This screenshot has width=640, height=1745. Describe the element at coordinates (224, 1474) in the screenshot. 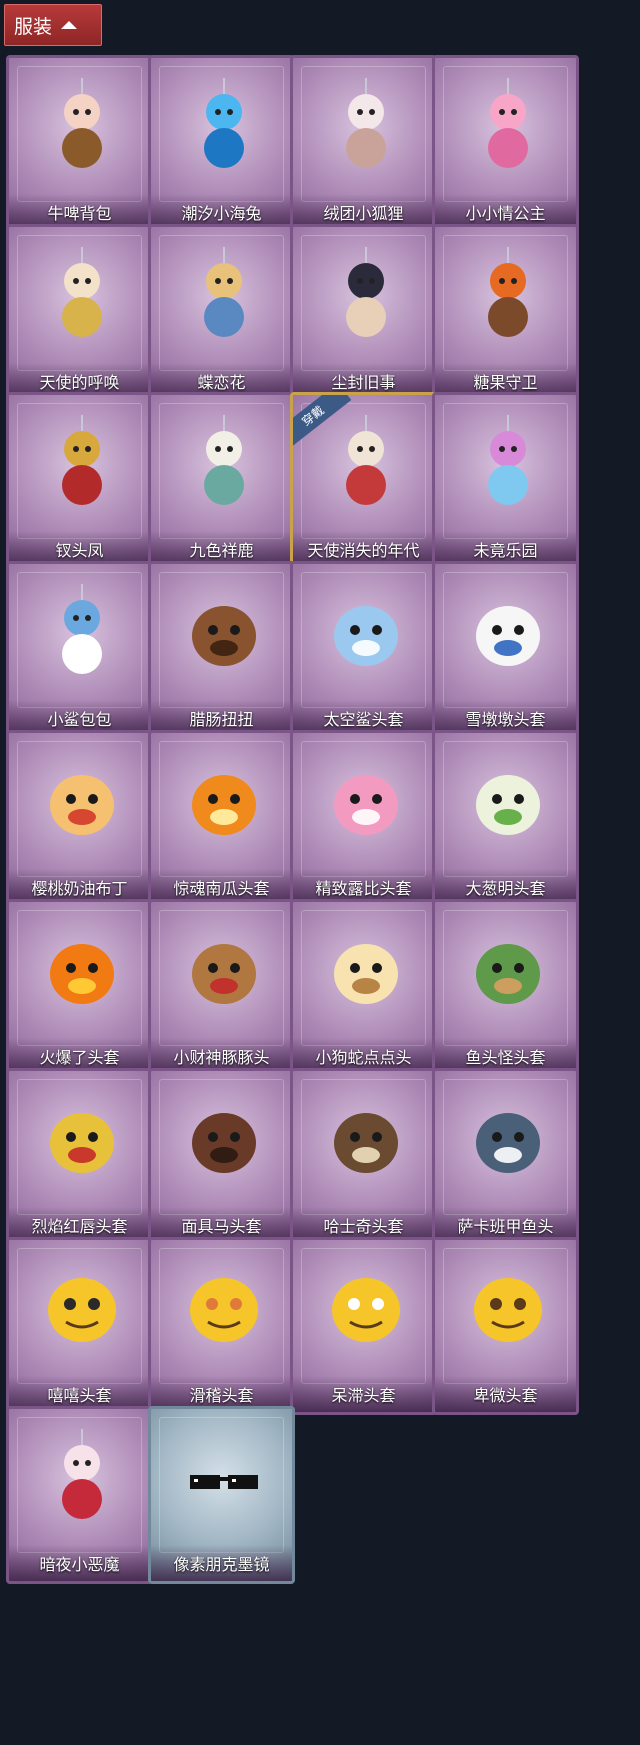

I see `pixel-sunglasses-icon` at that location.